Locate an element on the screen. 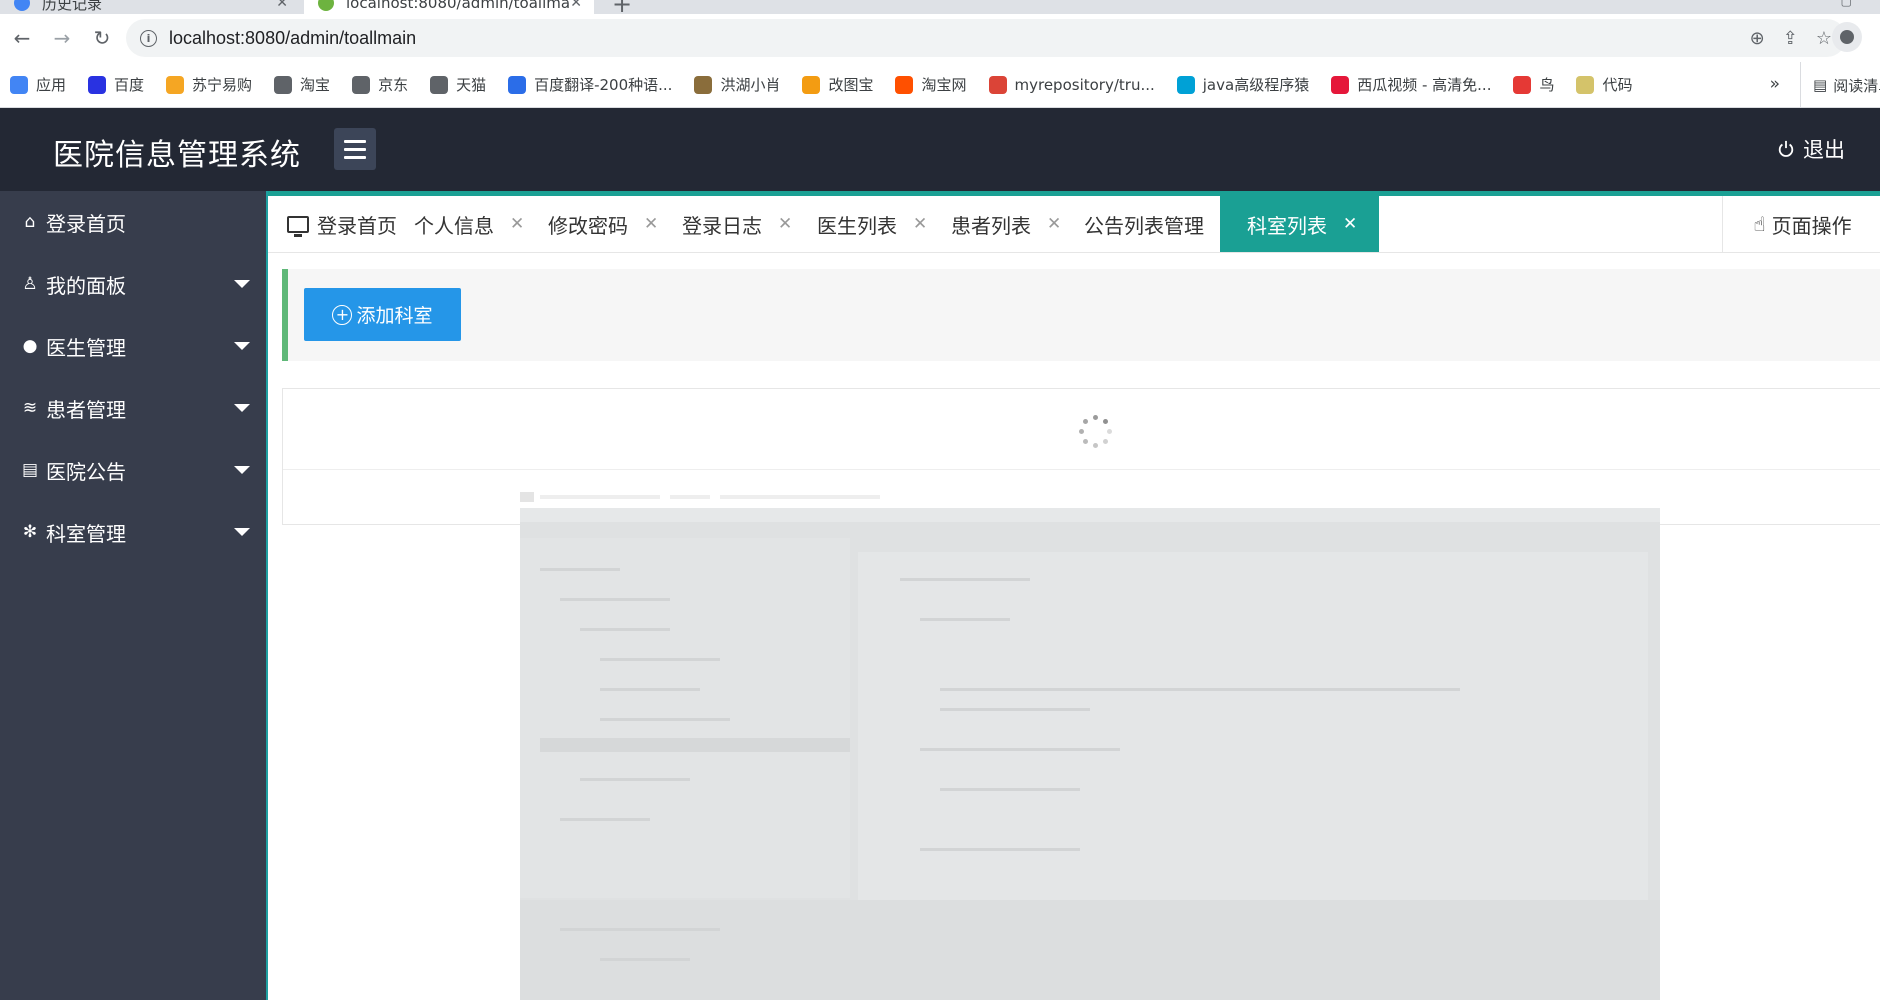 This screenshot has height=1000, width=1880. bookmark-item: 代码 is located at coordinates (1604, 84).